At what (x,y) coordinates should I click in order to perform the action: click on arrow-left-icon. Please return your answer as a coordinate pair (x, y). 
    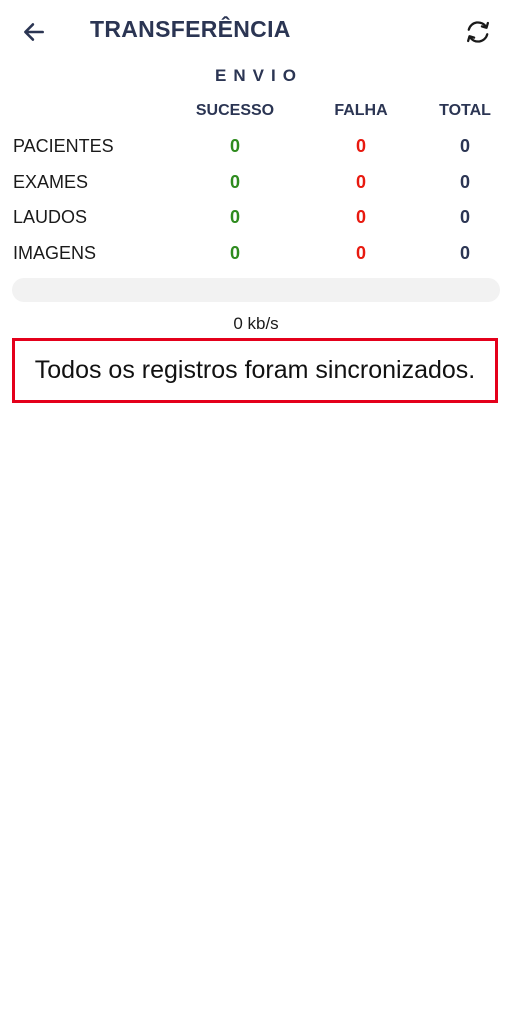
    Looking at the image, I should click on (34, 32).